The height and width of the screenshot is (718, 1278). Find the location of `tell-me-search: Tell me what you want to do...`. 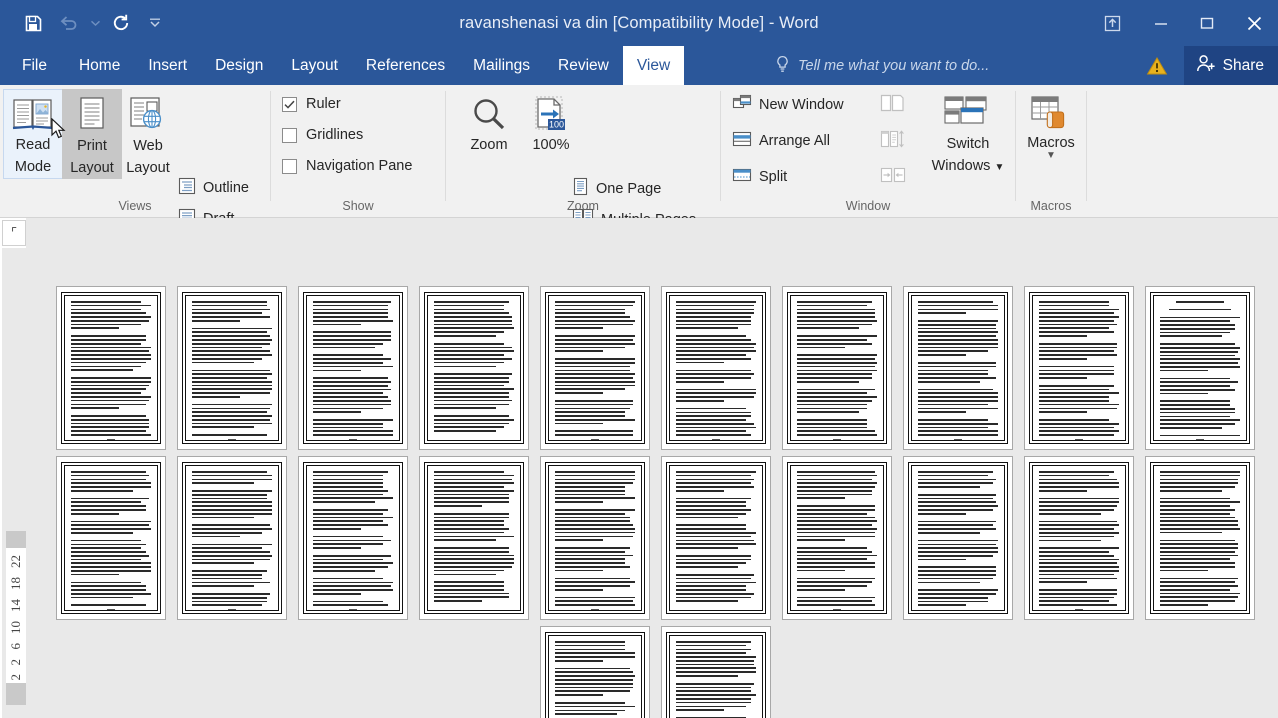

tell-me-search: Tell me what you want to do... is located at coordinates (882, 65).